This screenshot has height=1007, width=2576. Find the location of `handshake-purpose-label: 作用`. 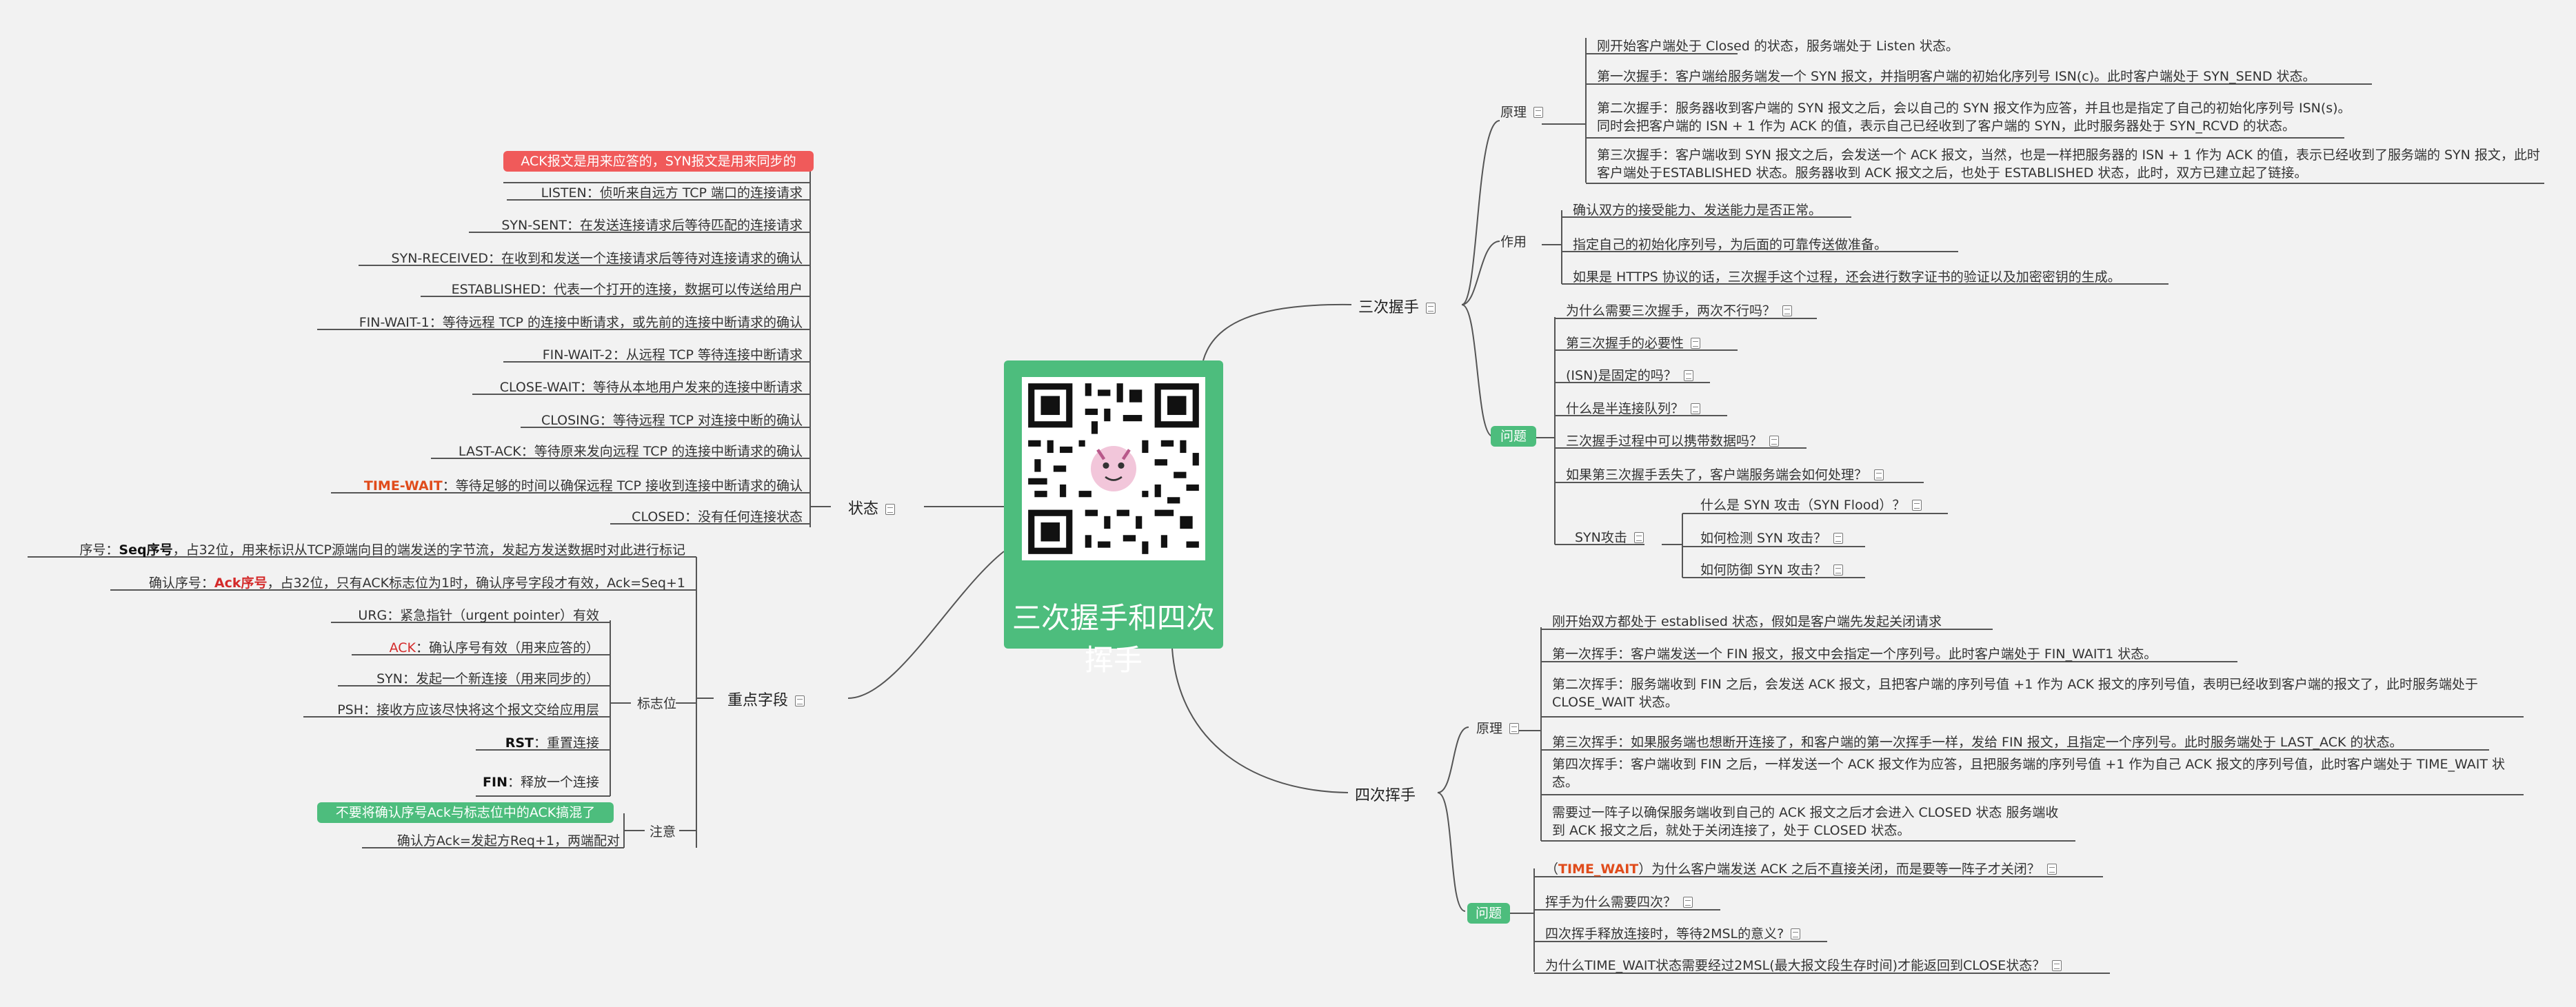

handshake-purpose-label: 作用 is located at coordinates (1513, 241).